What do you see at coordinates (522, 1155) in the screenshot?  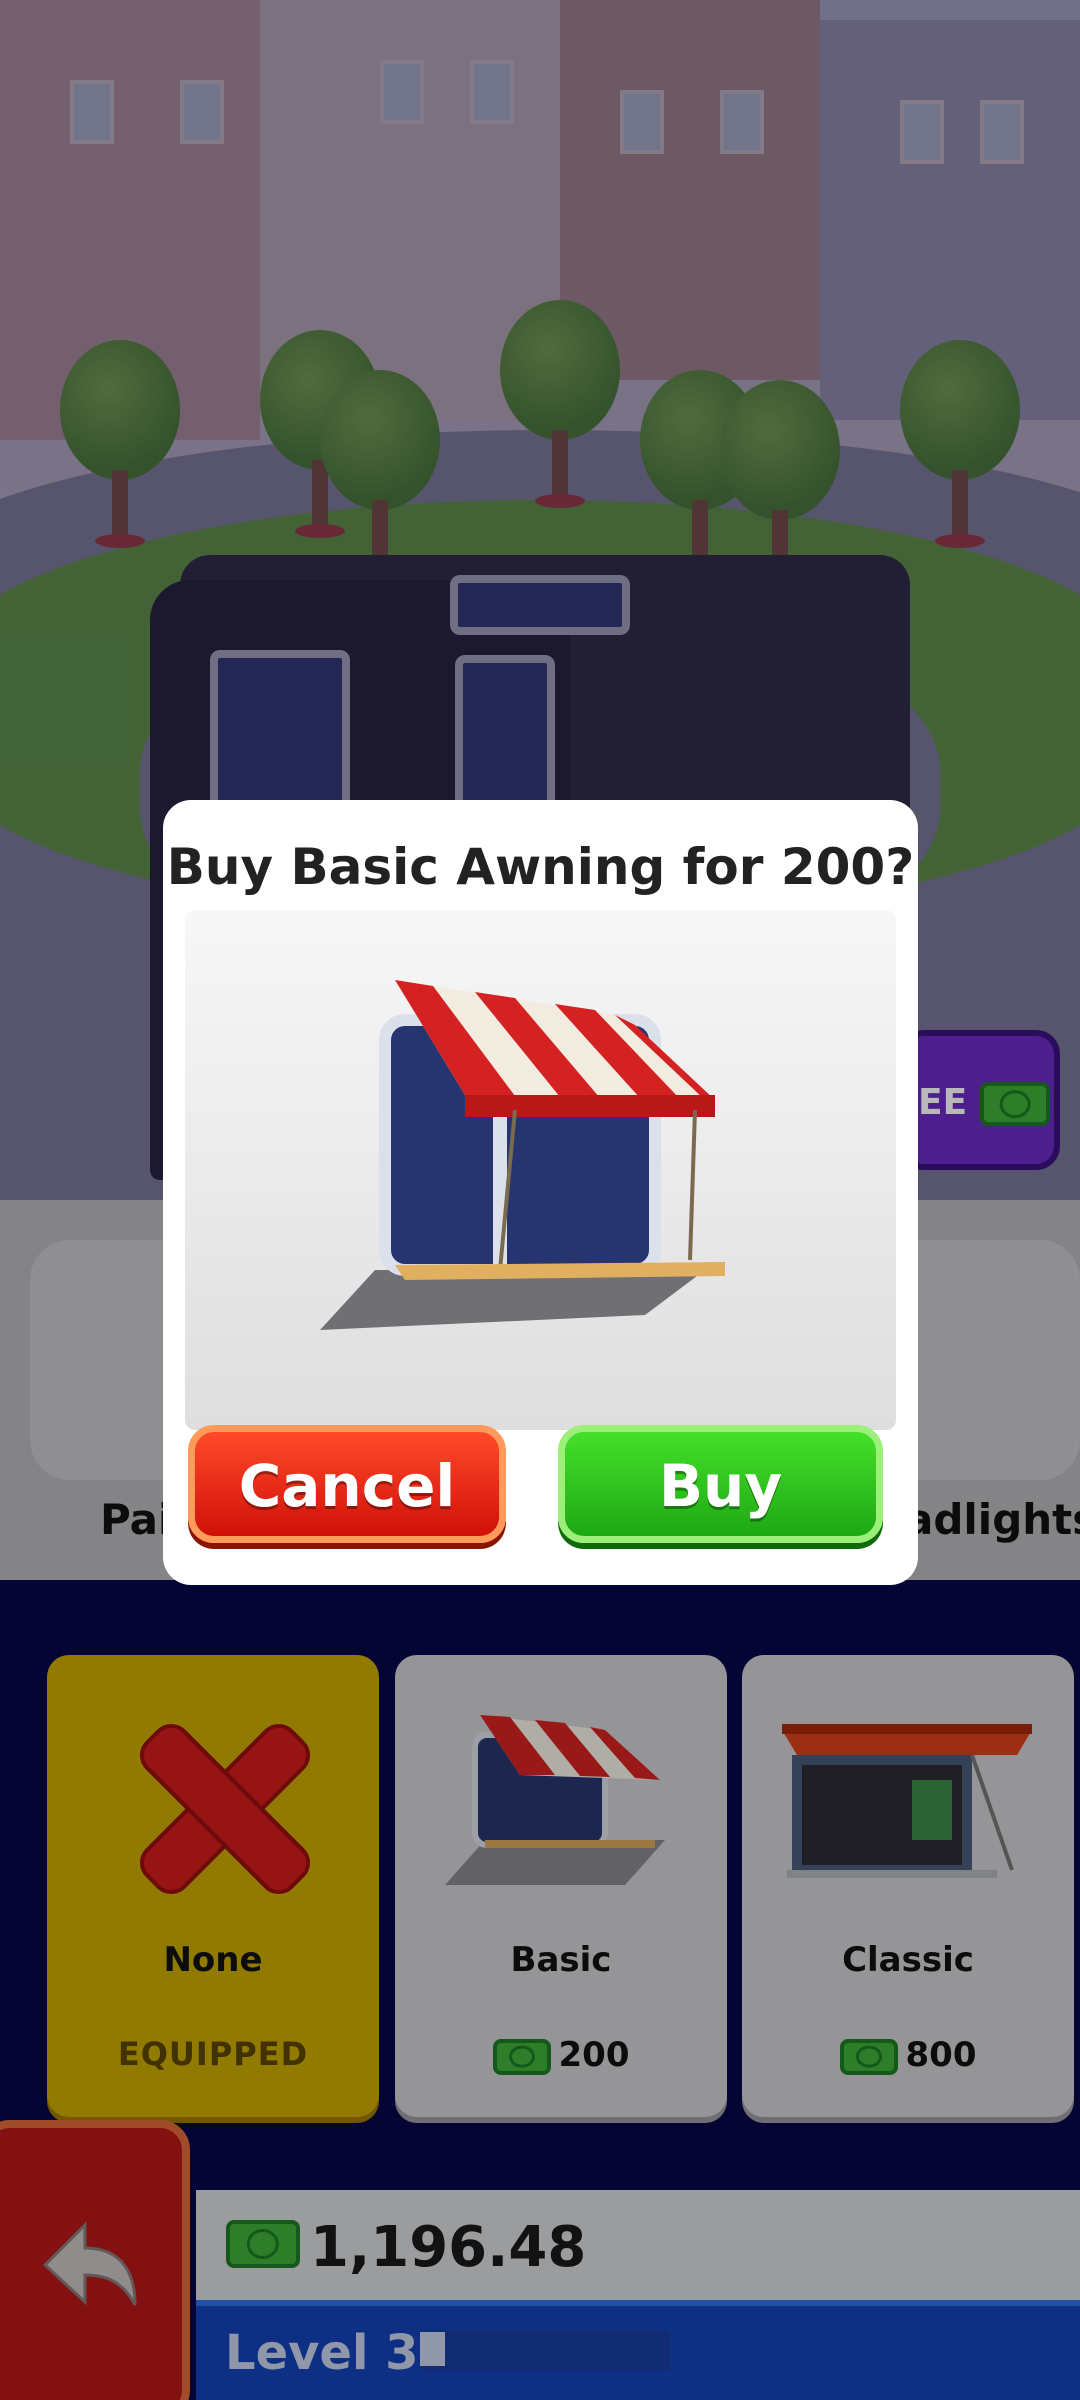 I see `basic-awning-preview-icon` at bounding box center [522, 1155].